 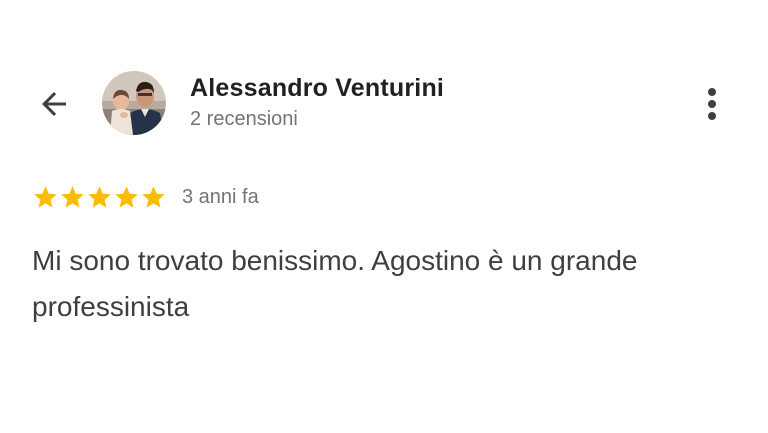 I want to click on profile-photo, so click(x=134, y=103).